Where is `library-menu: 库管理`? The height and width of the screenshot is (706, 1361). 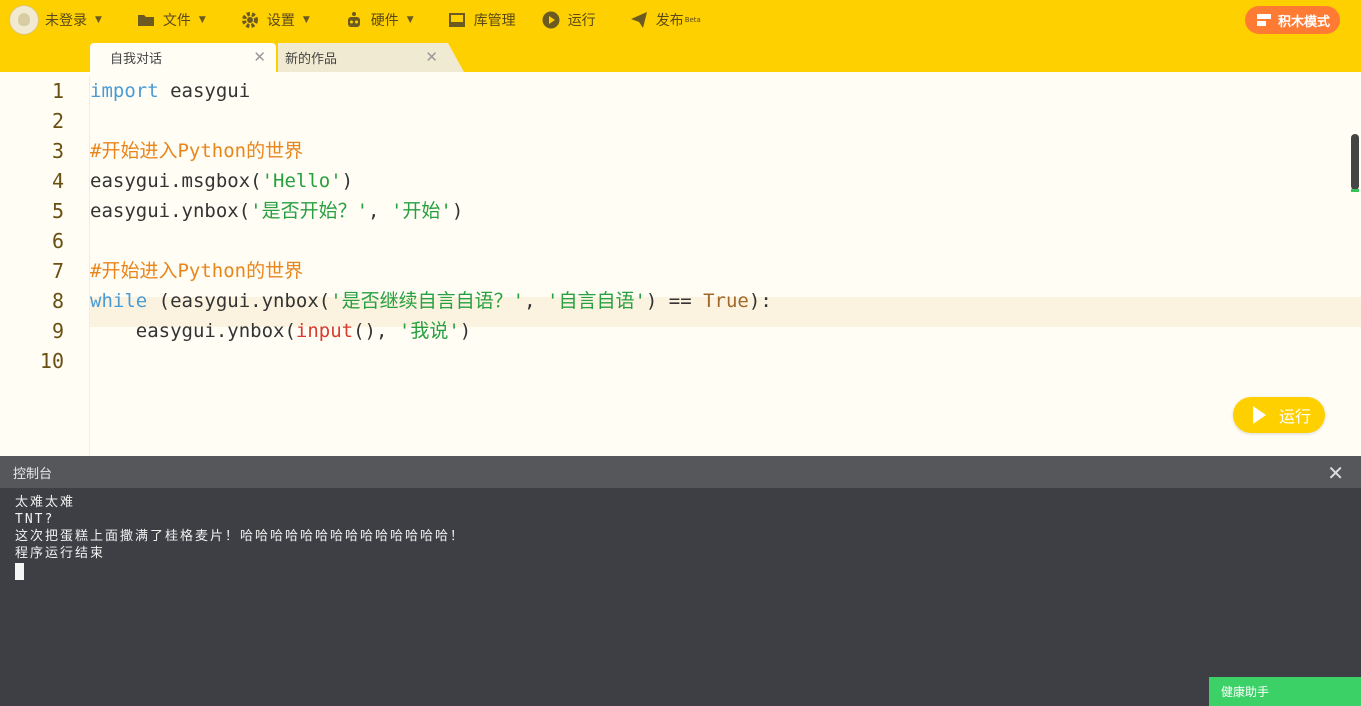
library-menu: 库管理 is located at coordinates (482, 20).